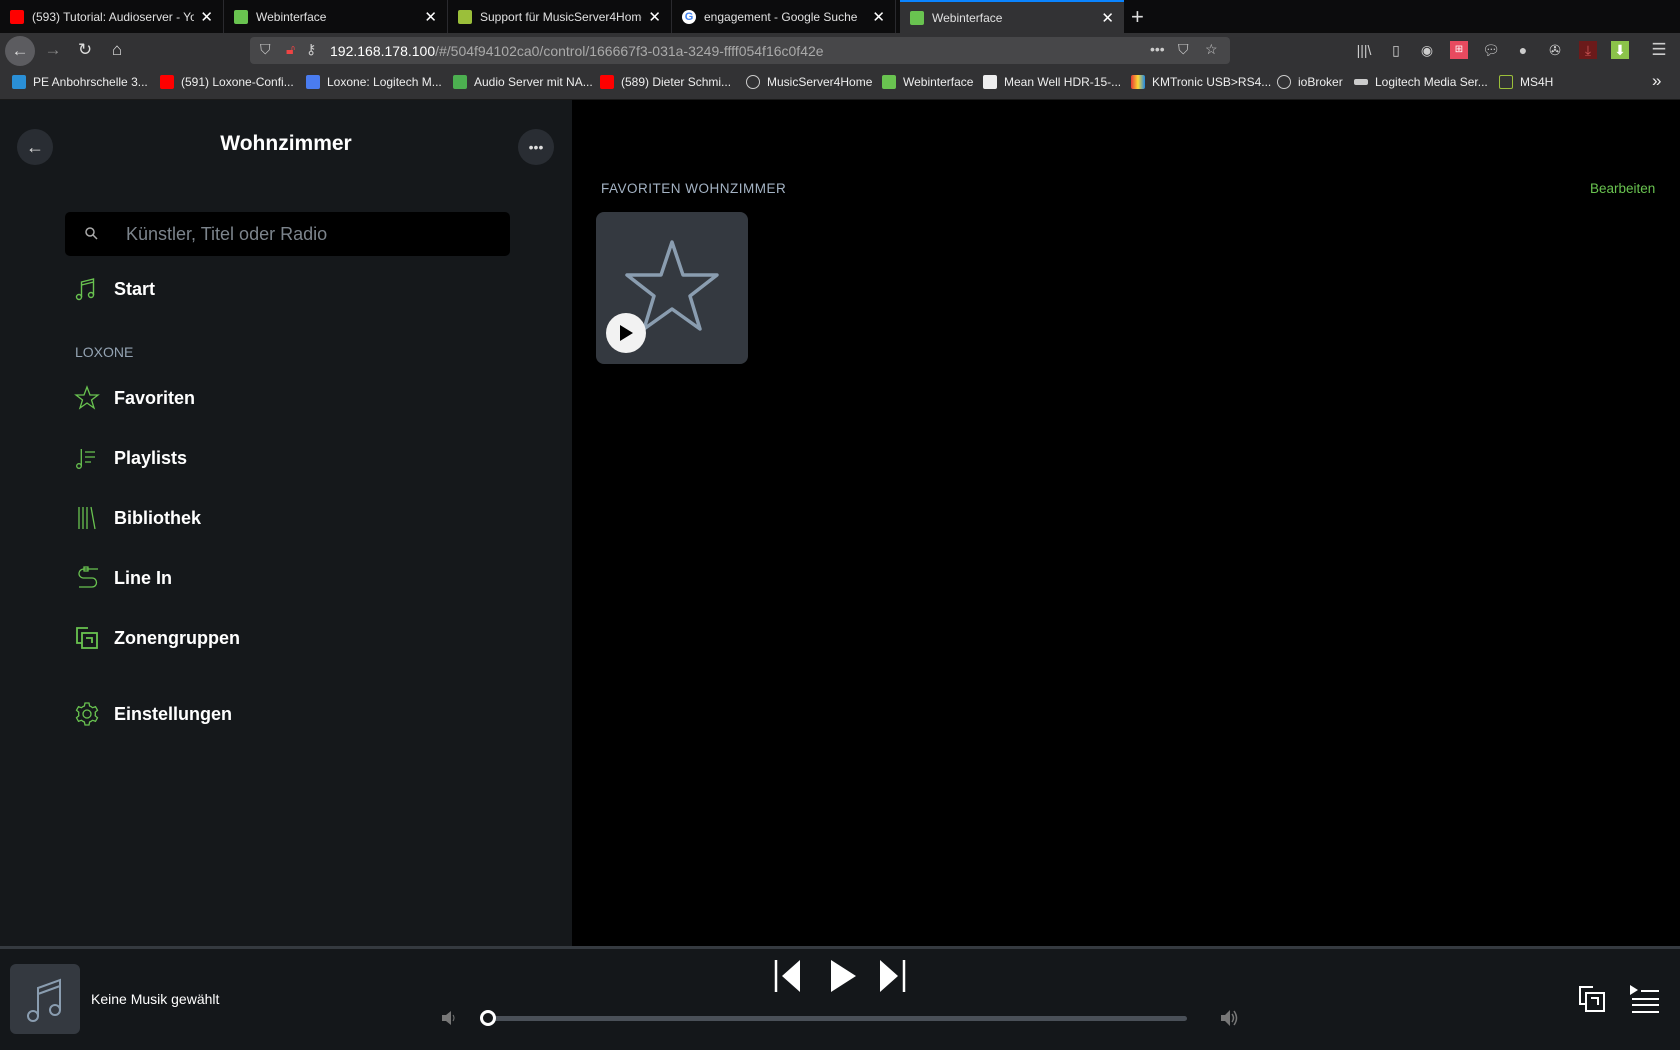 This screenshot has height=1050, width=1680. What do you see at coordinates (87, 714) in the screenshot?
I see `gear-icon` at bounding box center [87, 714].